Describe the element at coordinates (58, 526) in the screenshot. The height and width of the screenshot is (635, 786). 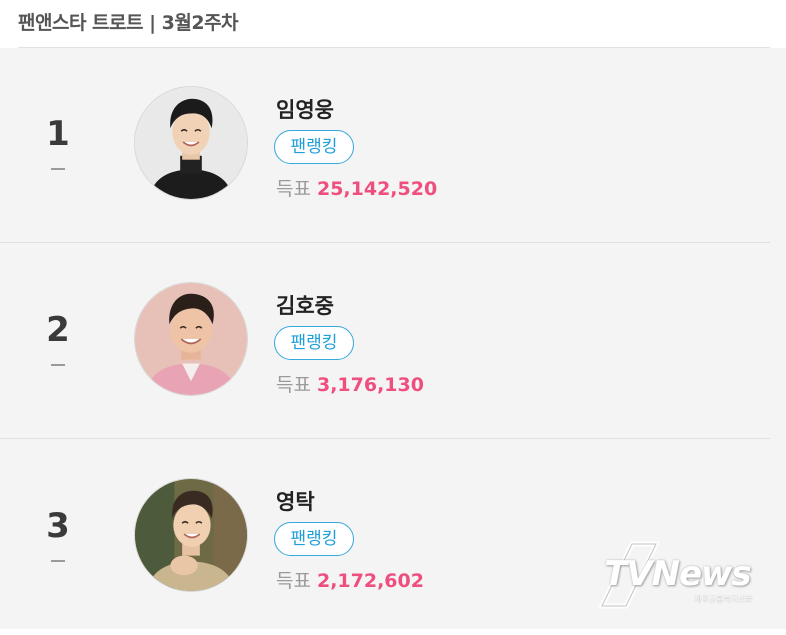
I see `rank-number: 3` at that location.